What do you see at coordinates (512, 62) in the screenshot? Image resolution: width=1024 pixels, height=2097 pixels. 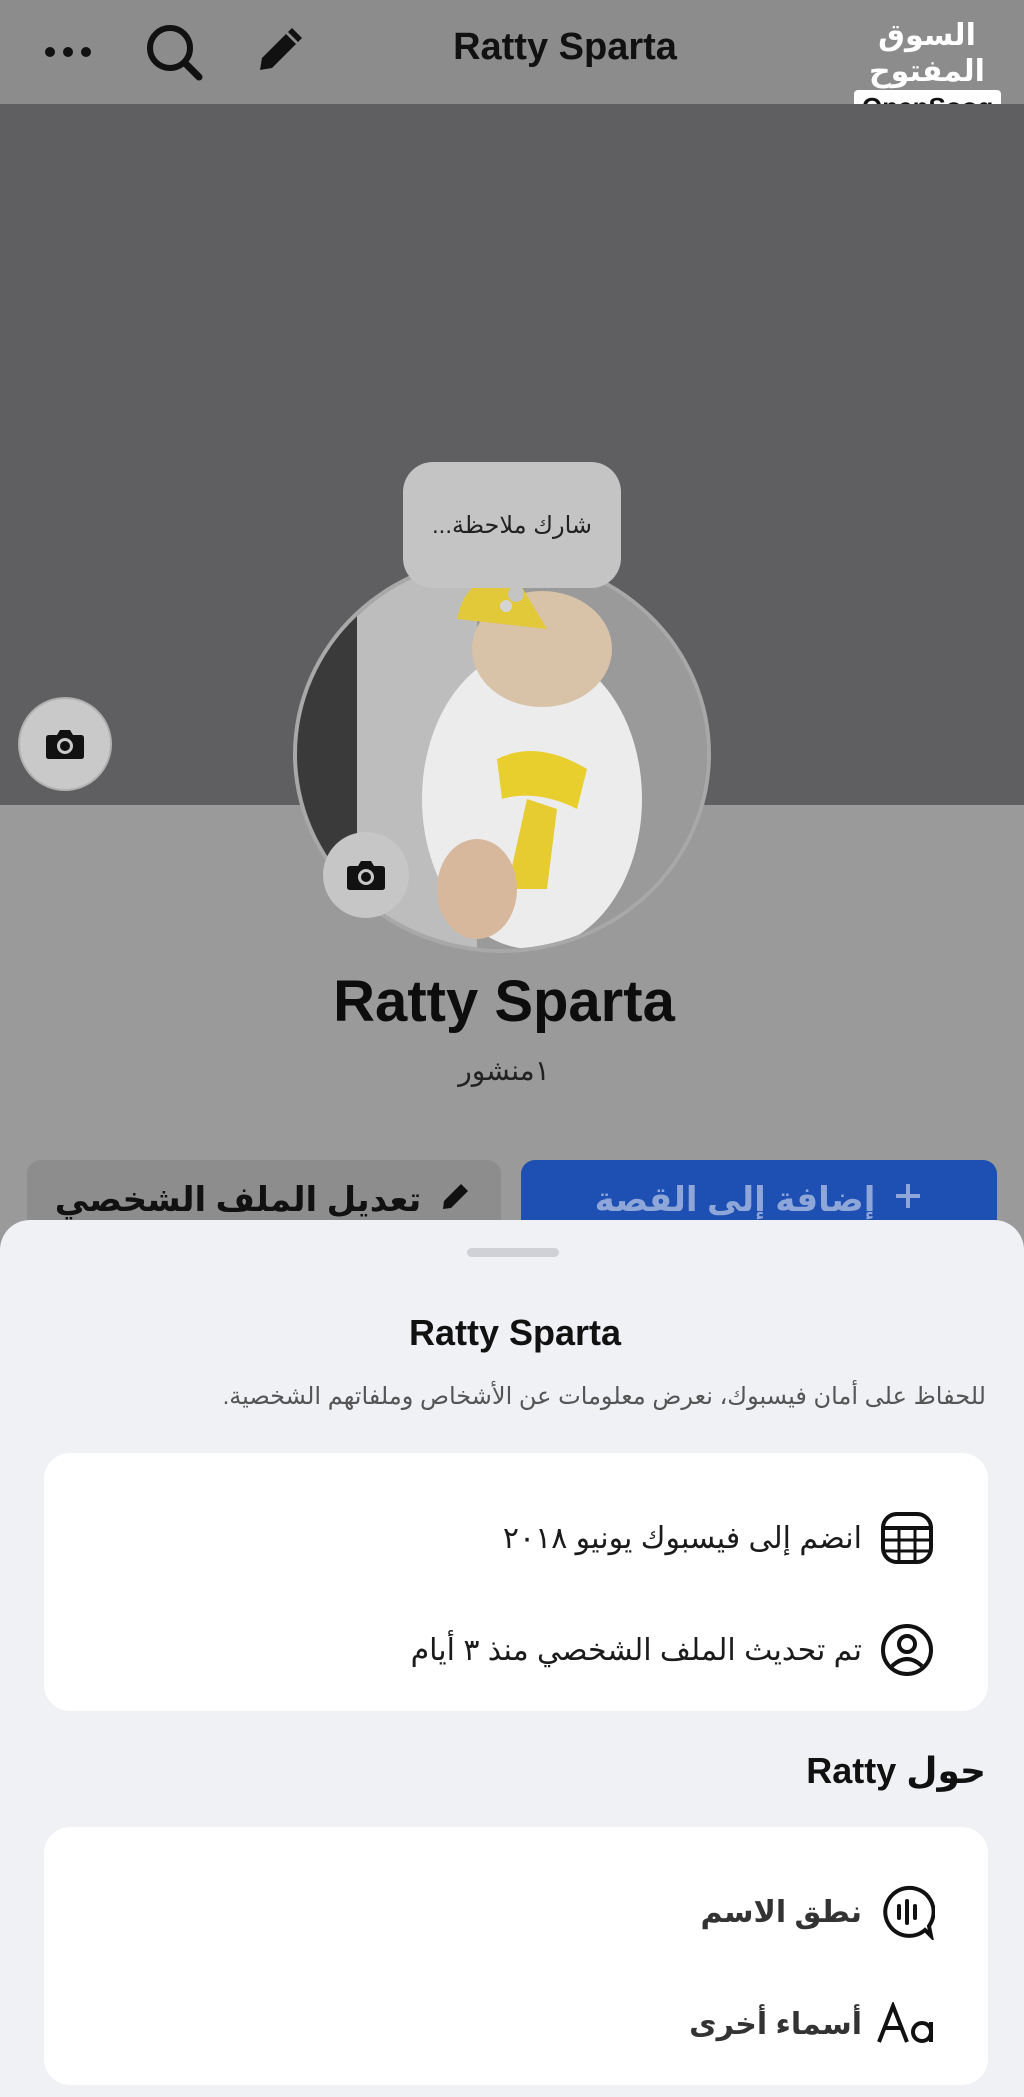 I see `top-bar: Ratty Sparta السوق المفتوح OpenSooq` at bounding box center [512, 62].